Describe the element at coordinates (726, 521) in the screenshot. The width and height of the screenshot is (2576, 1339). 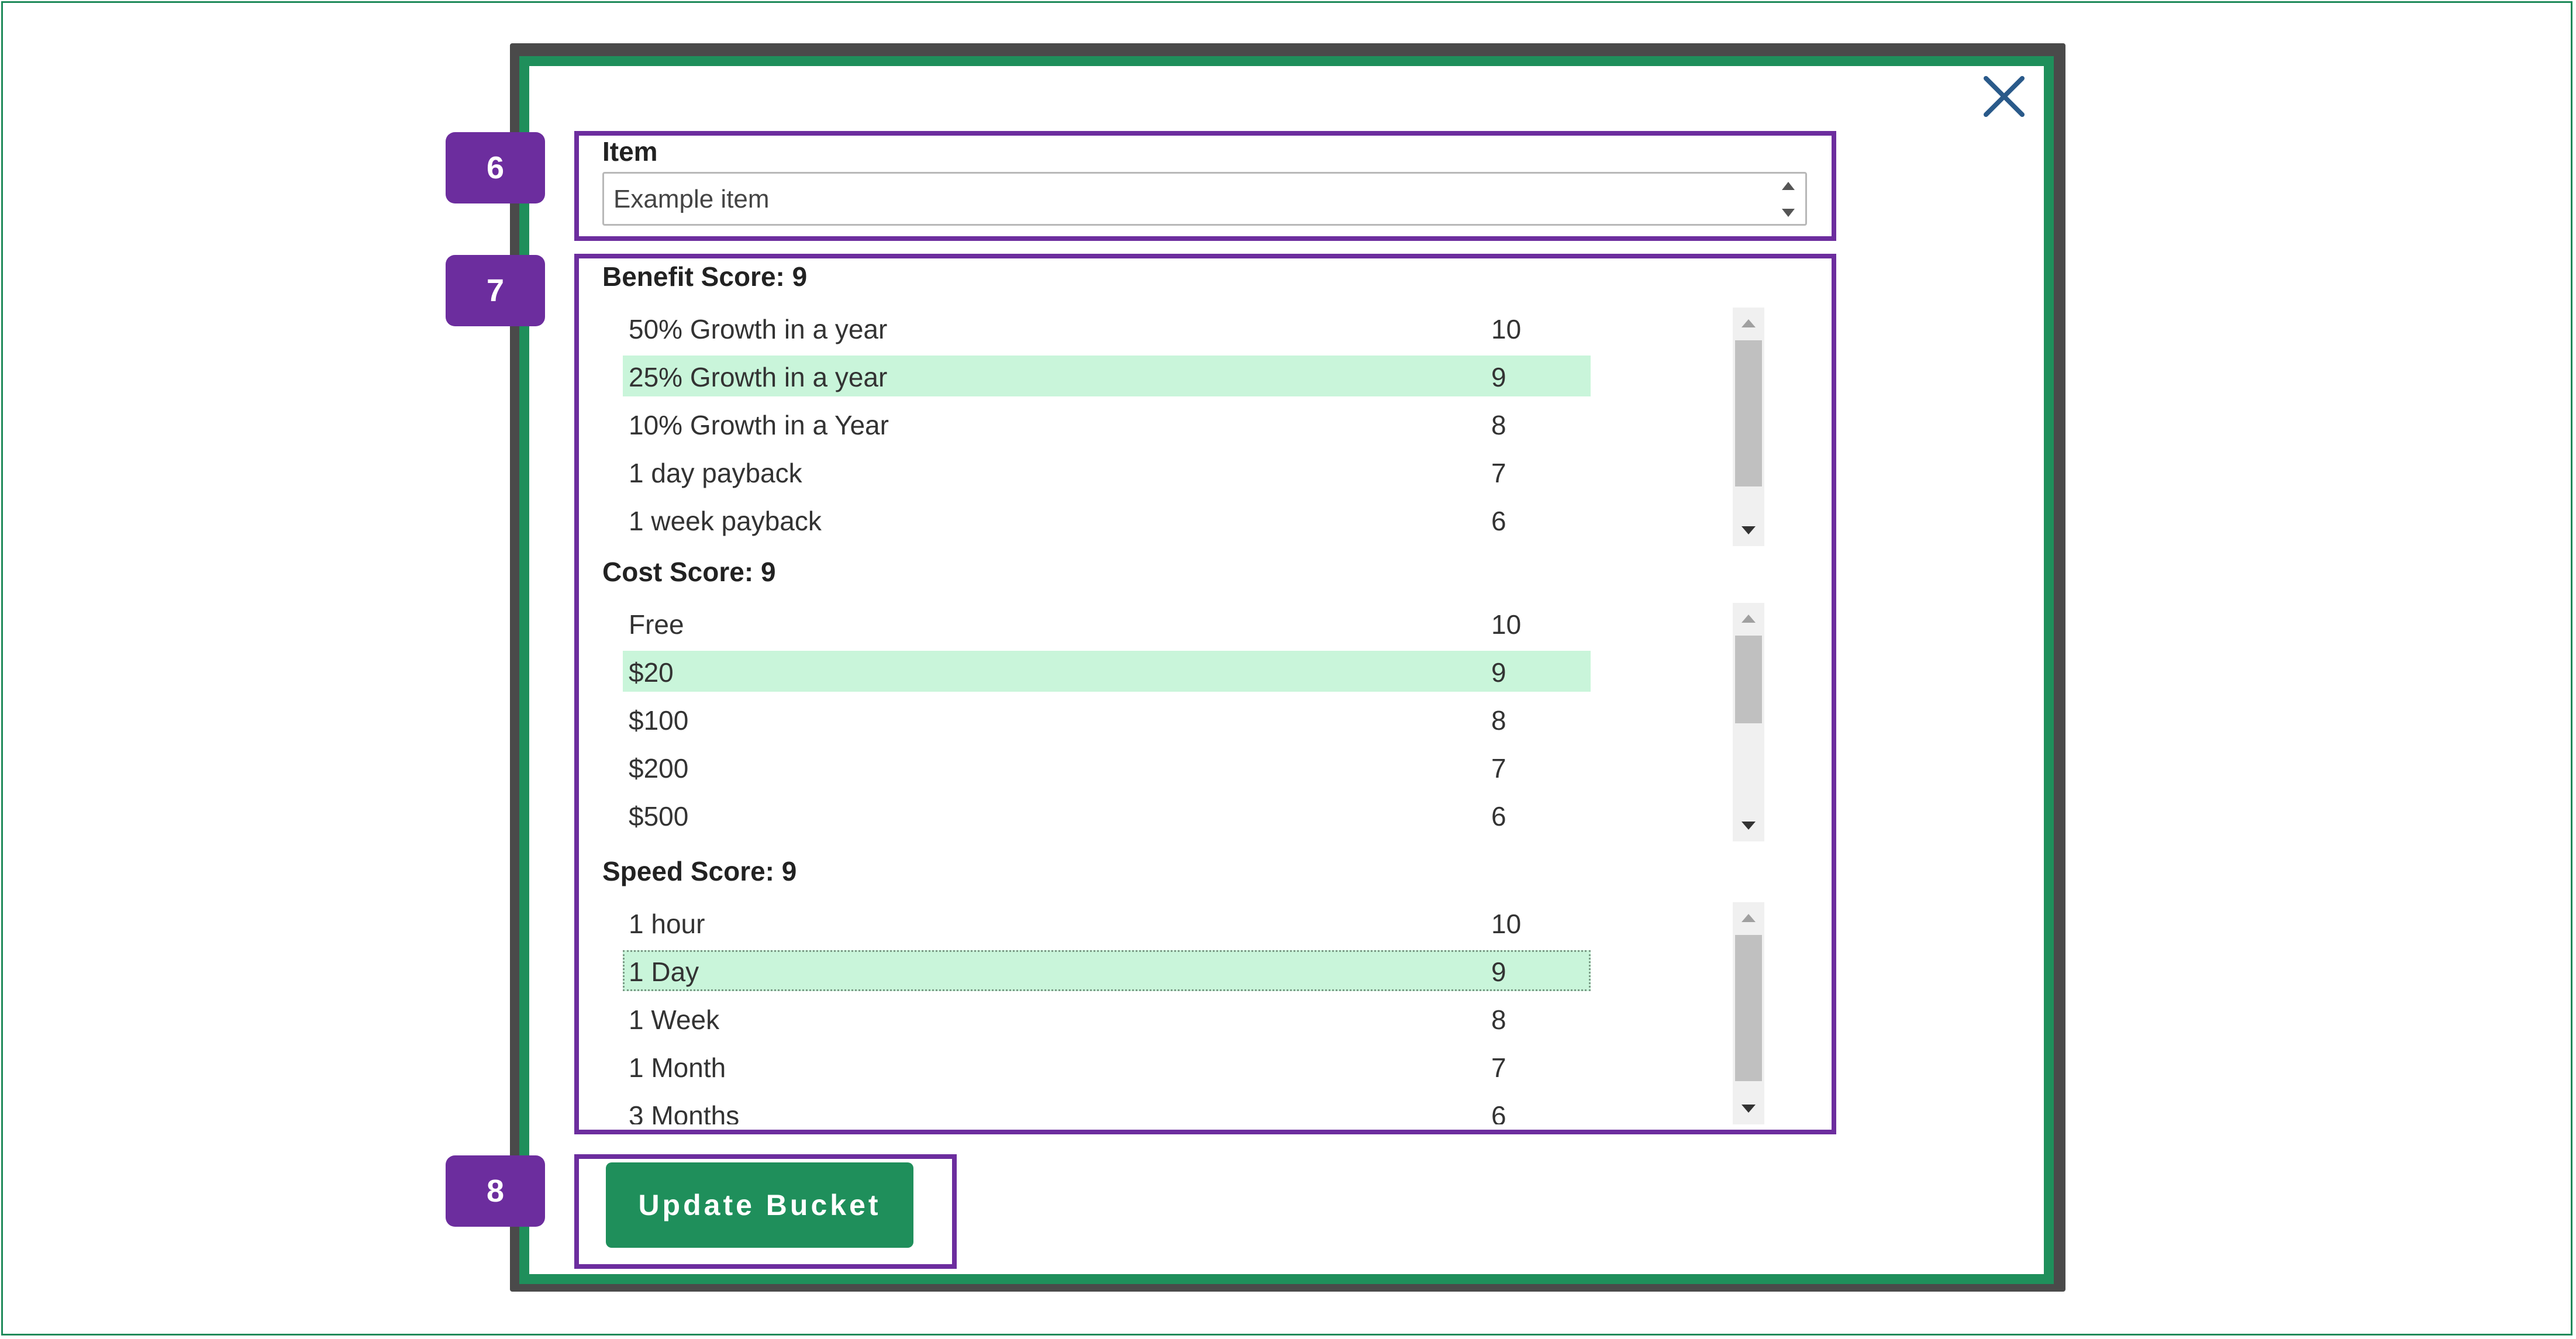
I see `row-label: 1 week payback` at that location.